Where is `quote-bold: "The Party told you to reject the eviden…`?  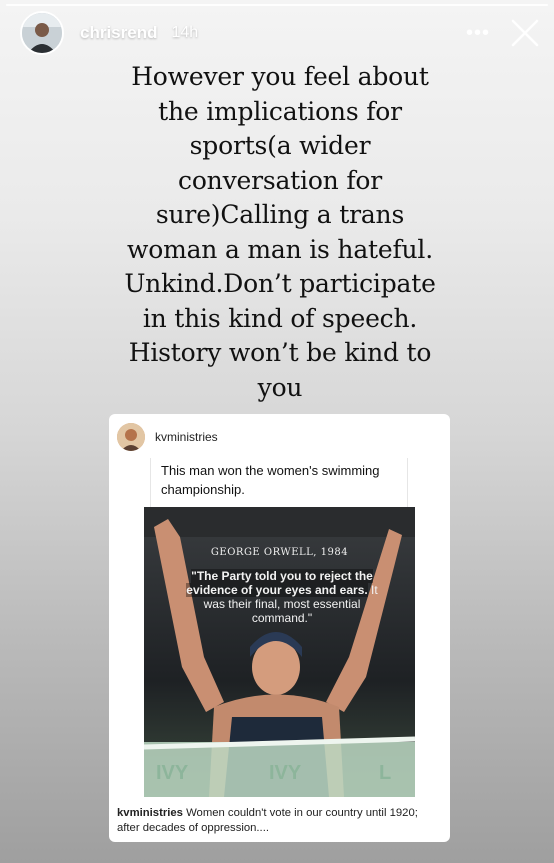
quote-bold: "The Party told you to reject the eviden… is located at coordinates (279, 583).